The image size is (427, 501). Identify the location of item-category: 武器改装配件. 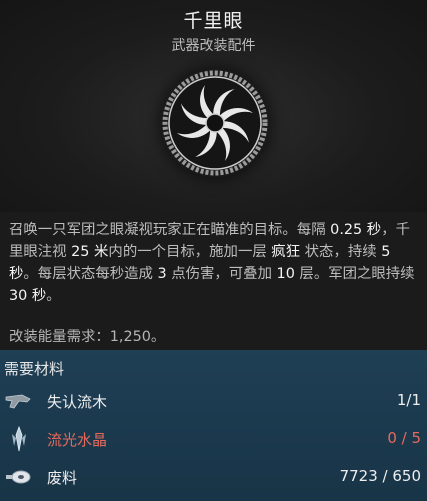
(213, 46).